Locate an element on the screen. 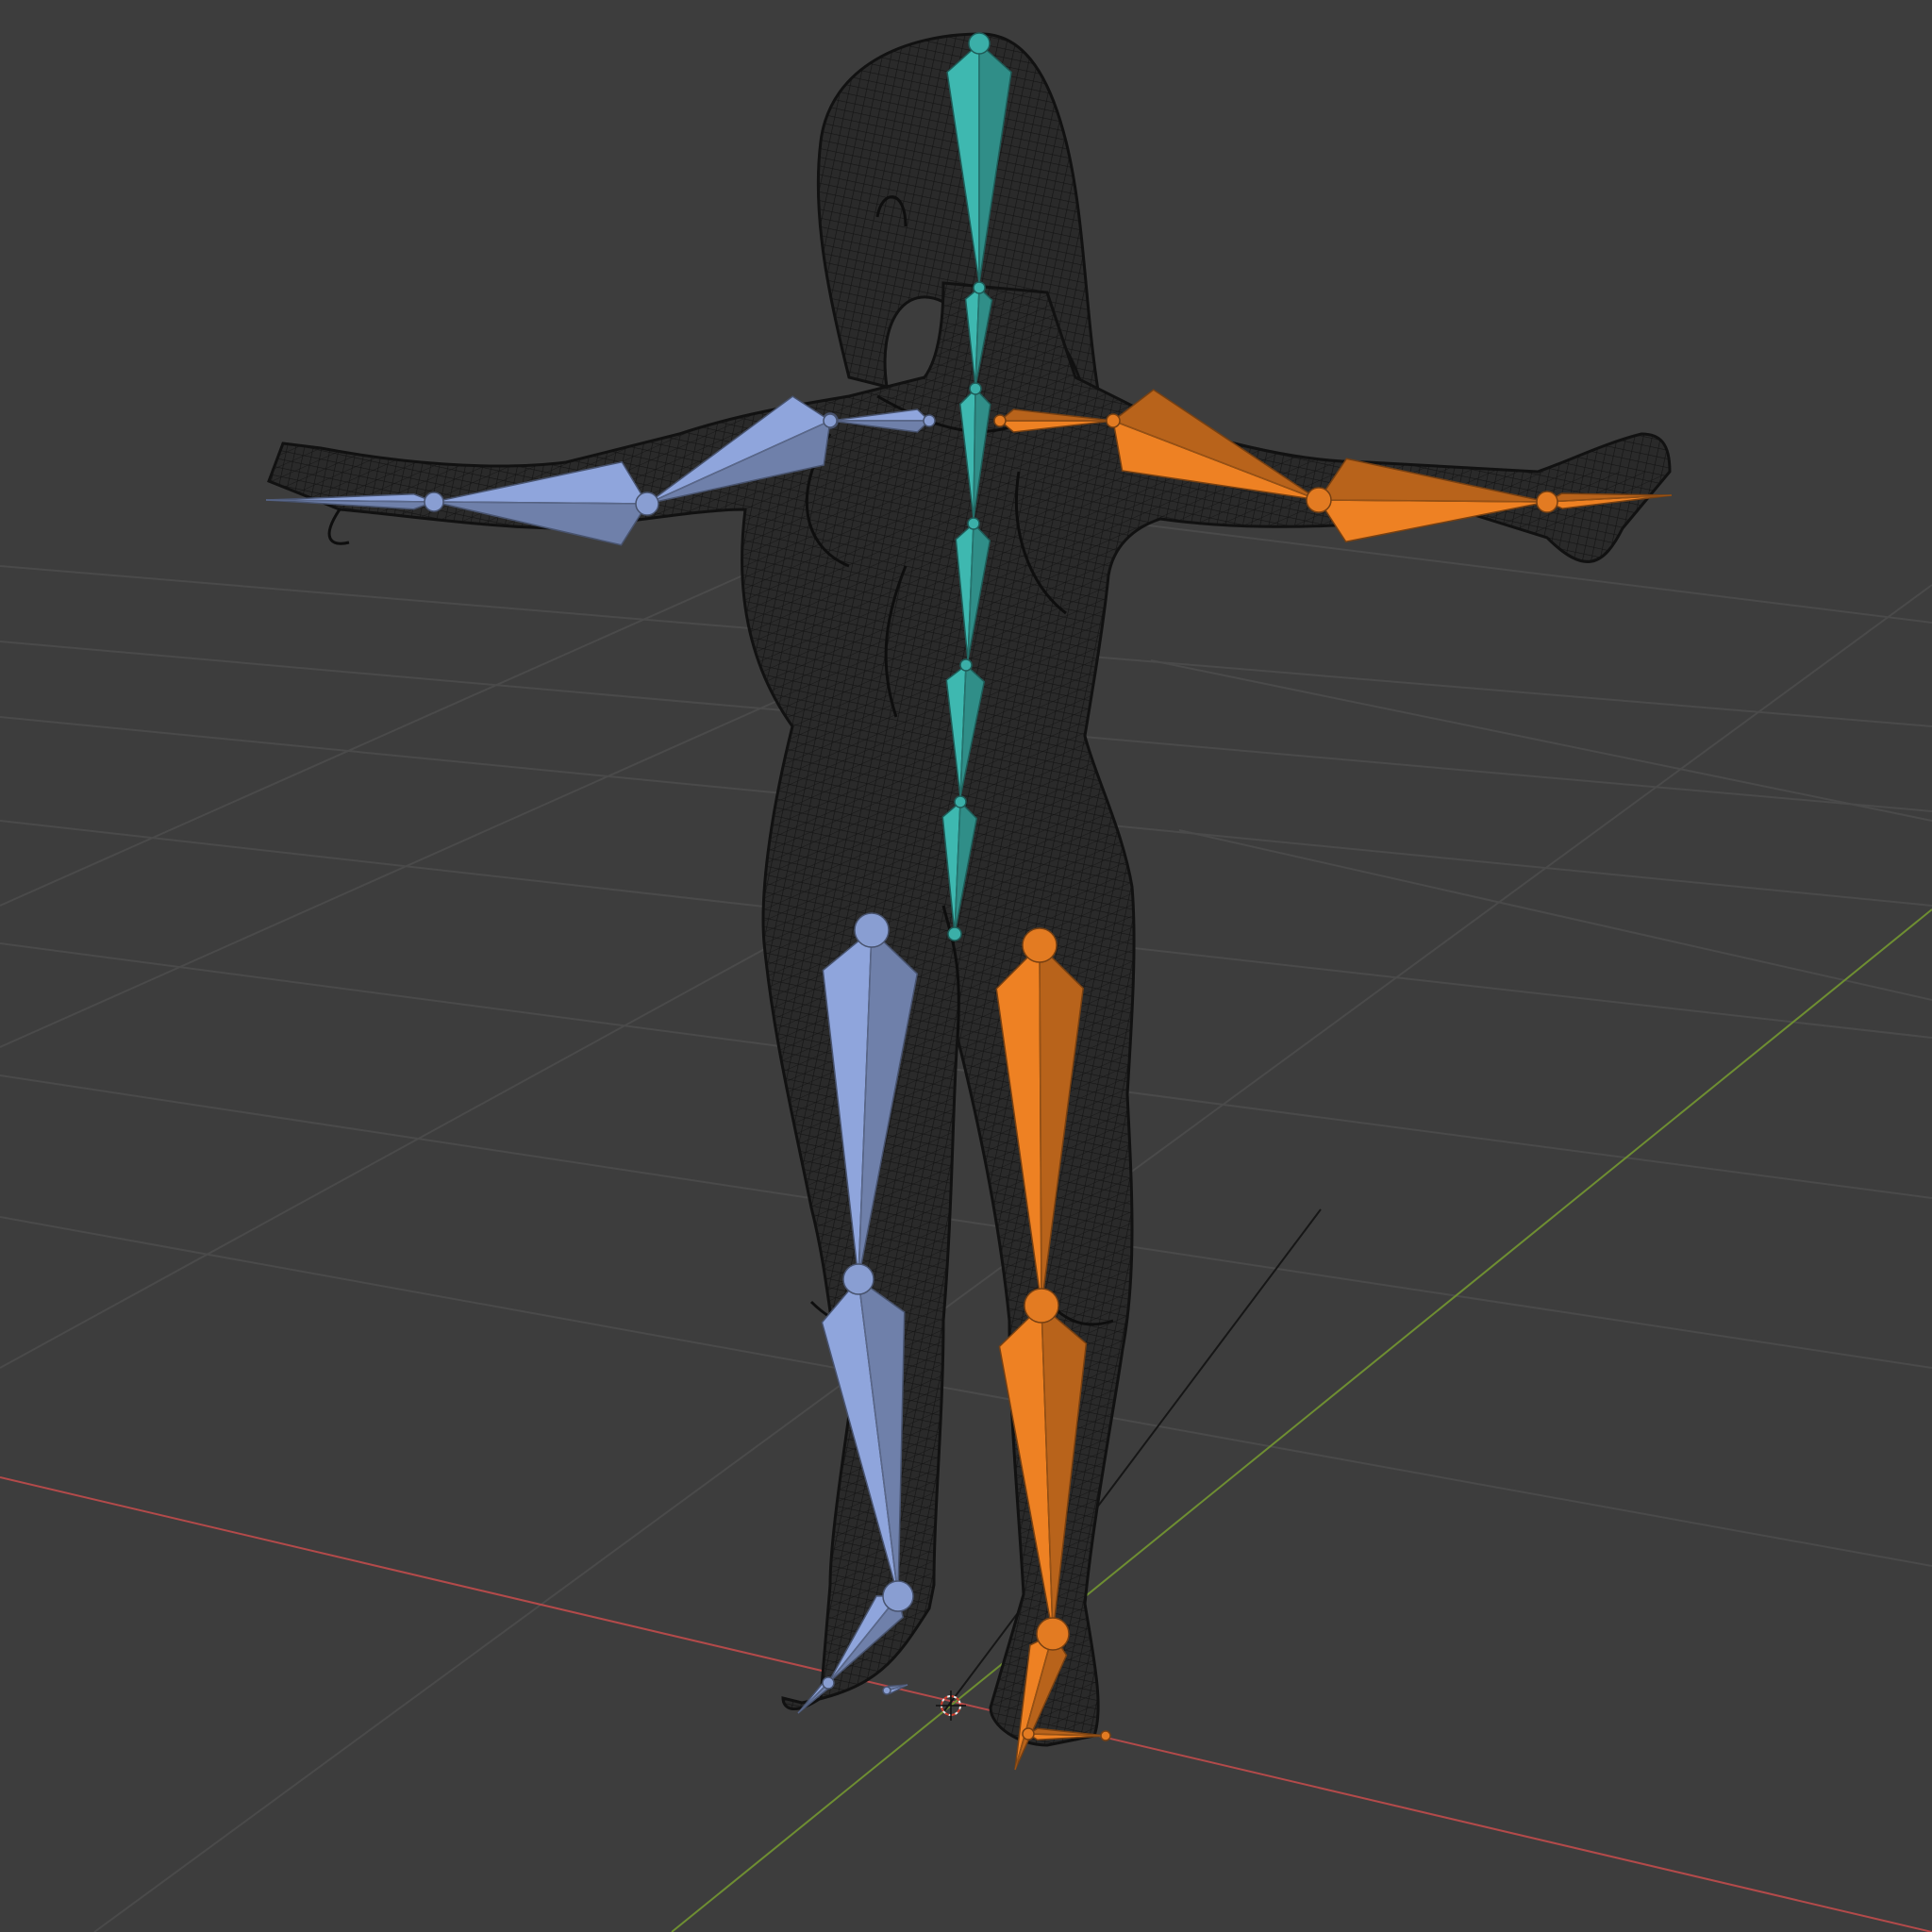 This screenshot has width=1932, height=1932. bone-shoulder-l-head-joint is located at coordinates (930, 421).